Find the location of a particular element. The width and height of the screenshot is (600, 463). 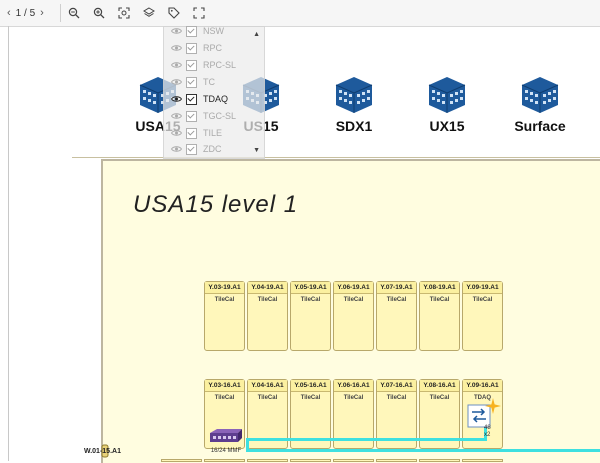

layer-item-tgc-sl: TGC-SL is located at coordinates (203, 116).